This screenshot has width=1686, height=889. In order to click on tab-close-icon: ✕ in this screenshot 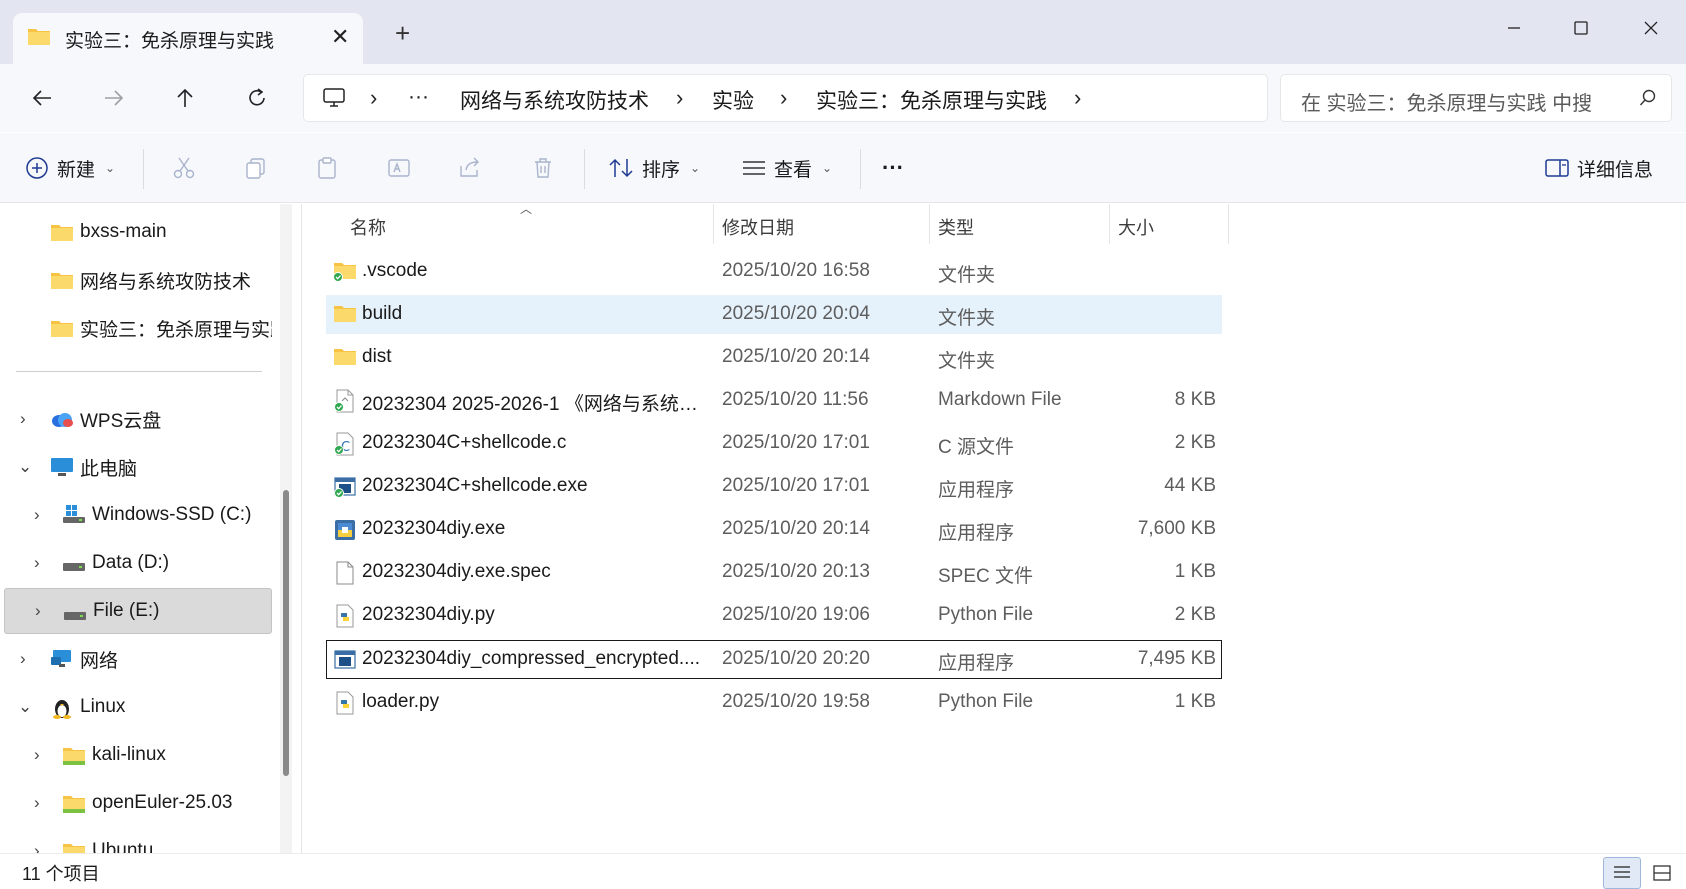, I will do `click(340, 37)`.